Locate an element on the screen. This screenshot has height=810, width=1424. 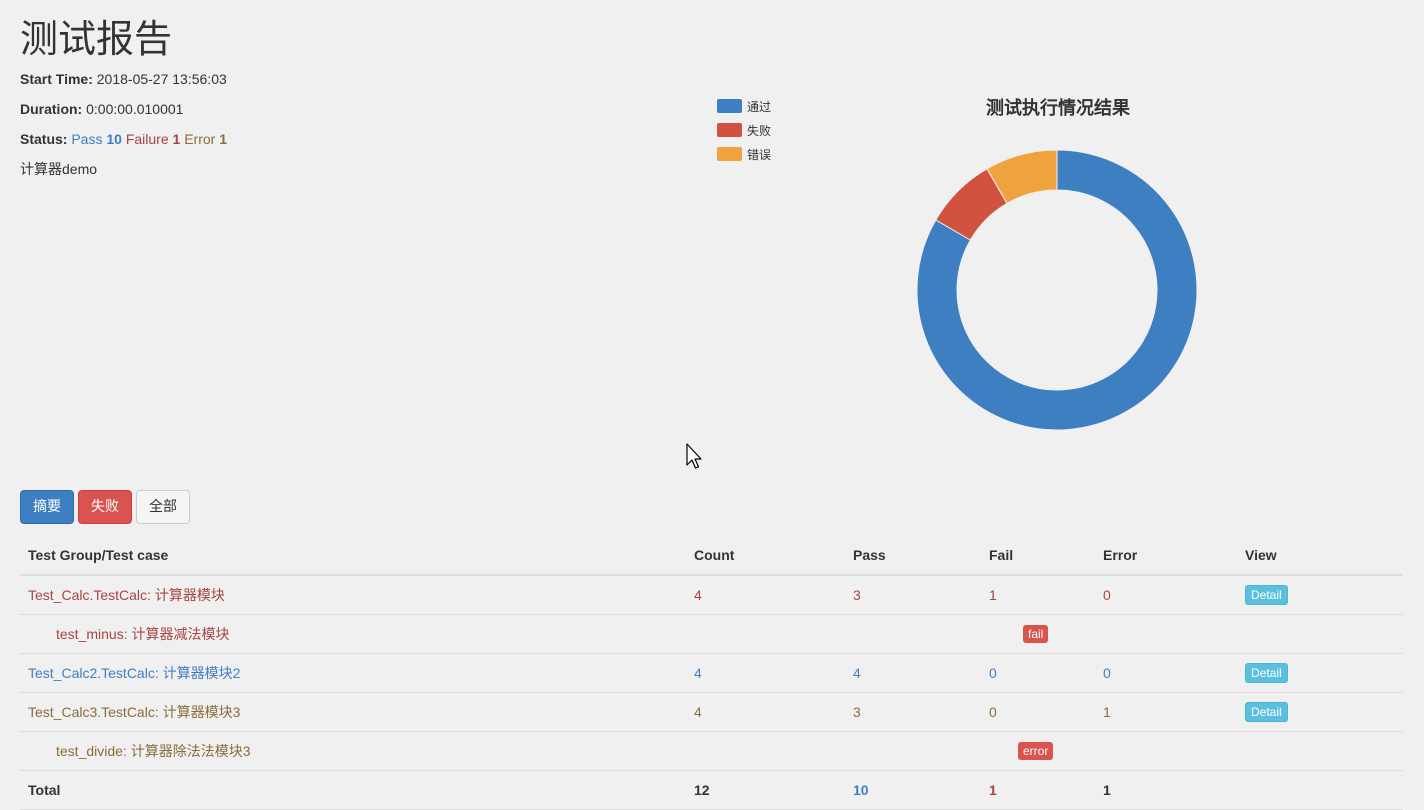
group-name: Test_Calc2.TestCalc: 计算器模块2 is located at coordinates (353, 673).